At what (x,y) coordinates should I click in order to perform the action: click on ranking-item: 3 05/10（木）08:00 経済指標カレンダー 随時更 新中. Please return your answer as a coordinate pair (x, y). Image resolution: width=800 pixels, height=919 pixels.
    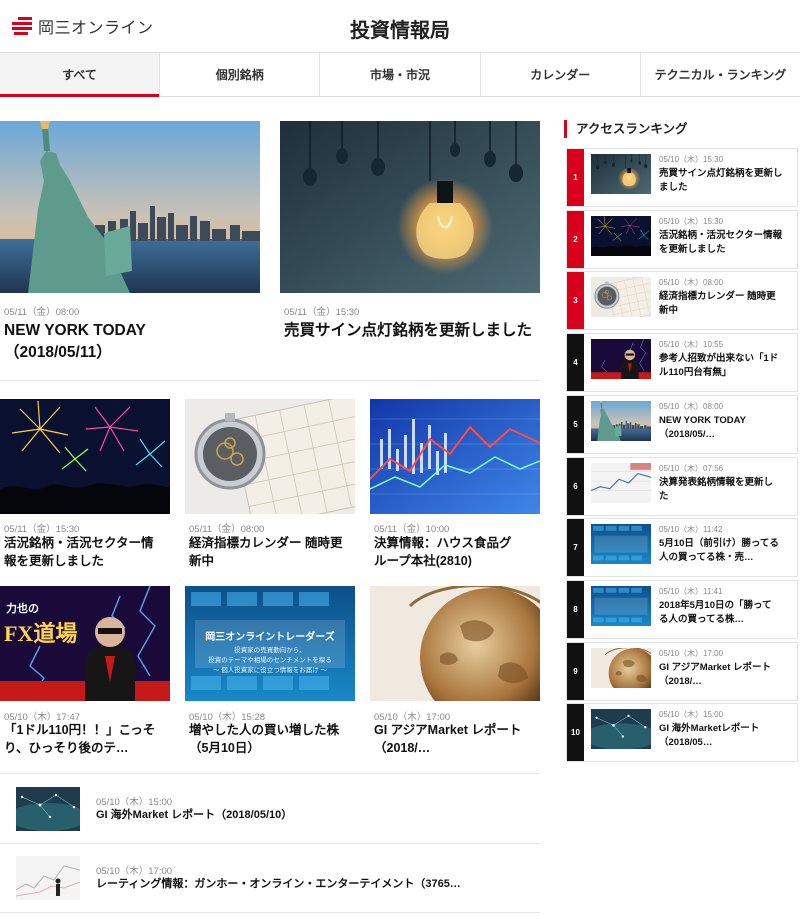
    Looking at the image, I should click on (682, 300).